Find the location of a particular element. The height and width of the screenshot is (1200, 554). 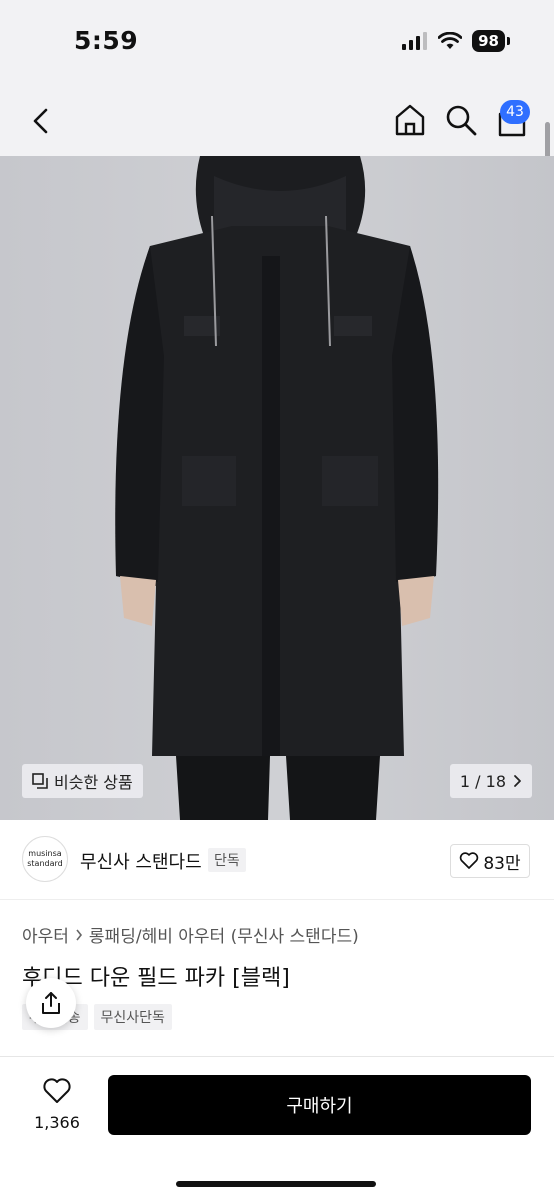

status-time: 5:59 is located at coordinates (106, 40).